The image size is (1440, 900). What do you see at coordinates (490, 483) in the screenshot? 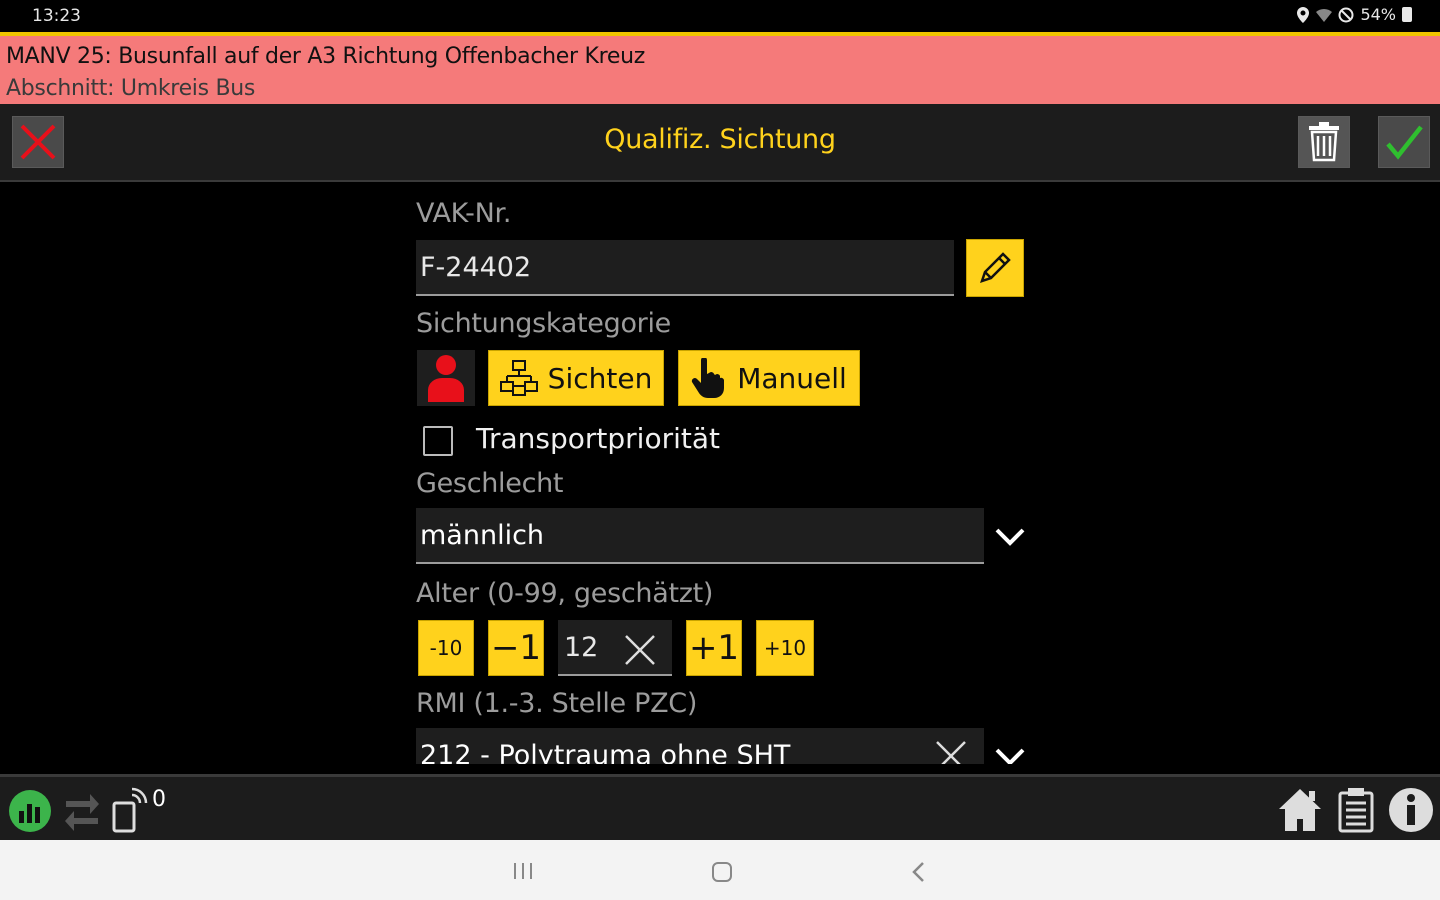
I see `gender-label: Geschlecht` at bounding box center [490, 483].